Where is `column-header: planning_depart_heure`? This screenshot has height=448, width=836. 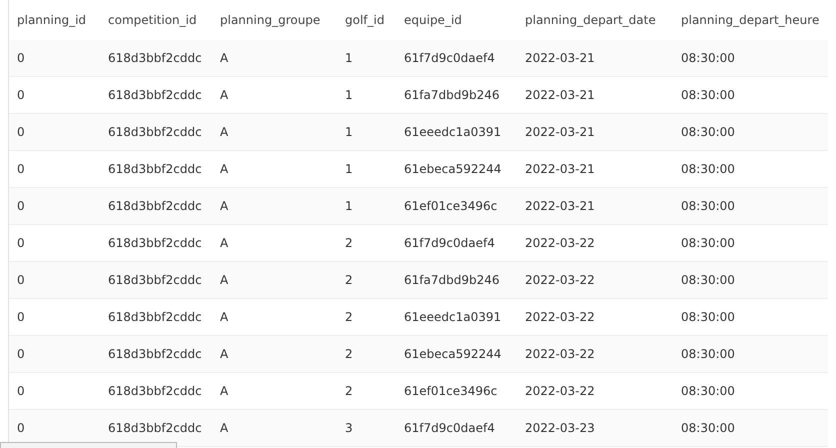
column-header: planning_depart_heure is located at coordinates (750, 20).